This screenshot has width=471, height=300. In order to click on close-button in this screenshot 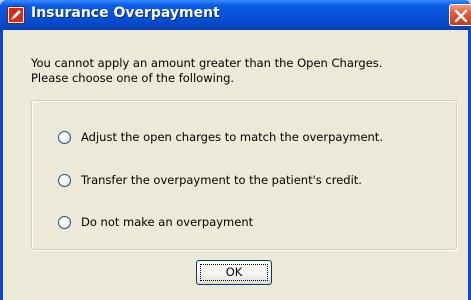, I will do `click(460, 15)`.